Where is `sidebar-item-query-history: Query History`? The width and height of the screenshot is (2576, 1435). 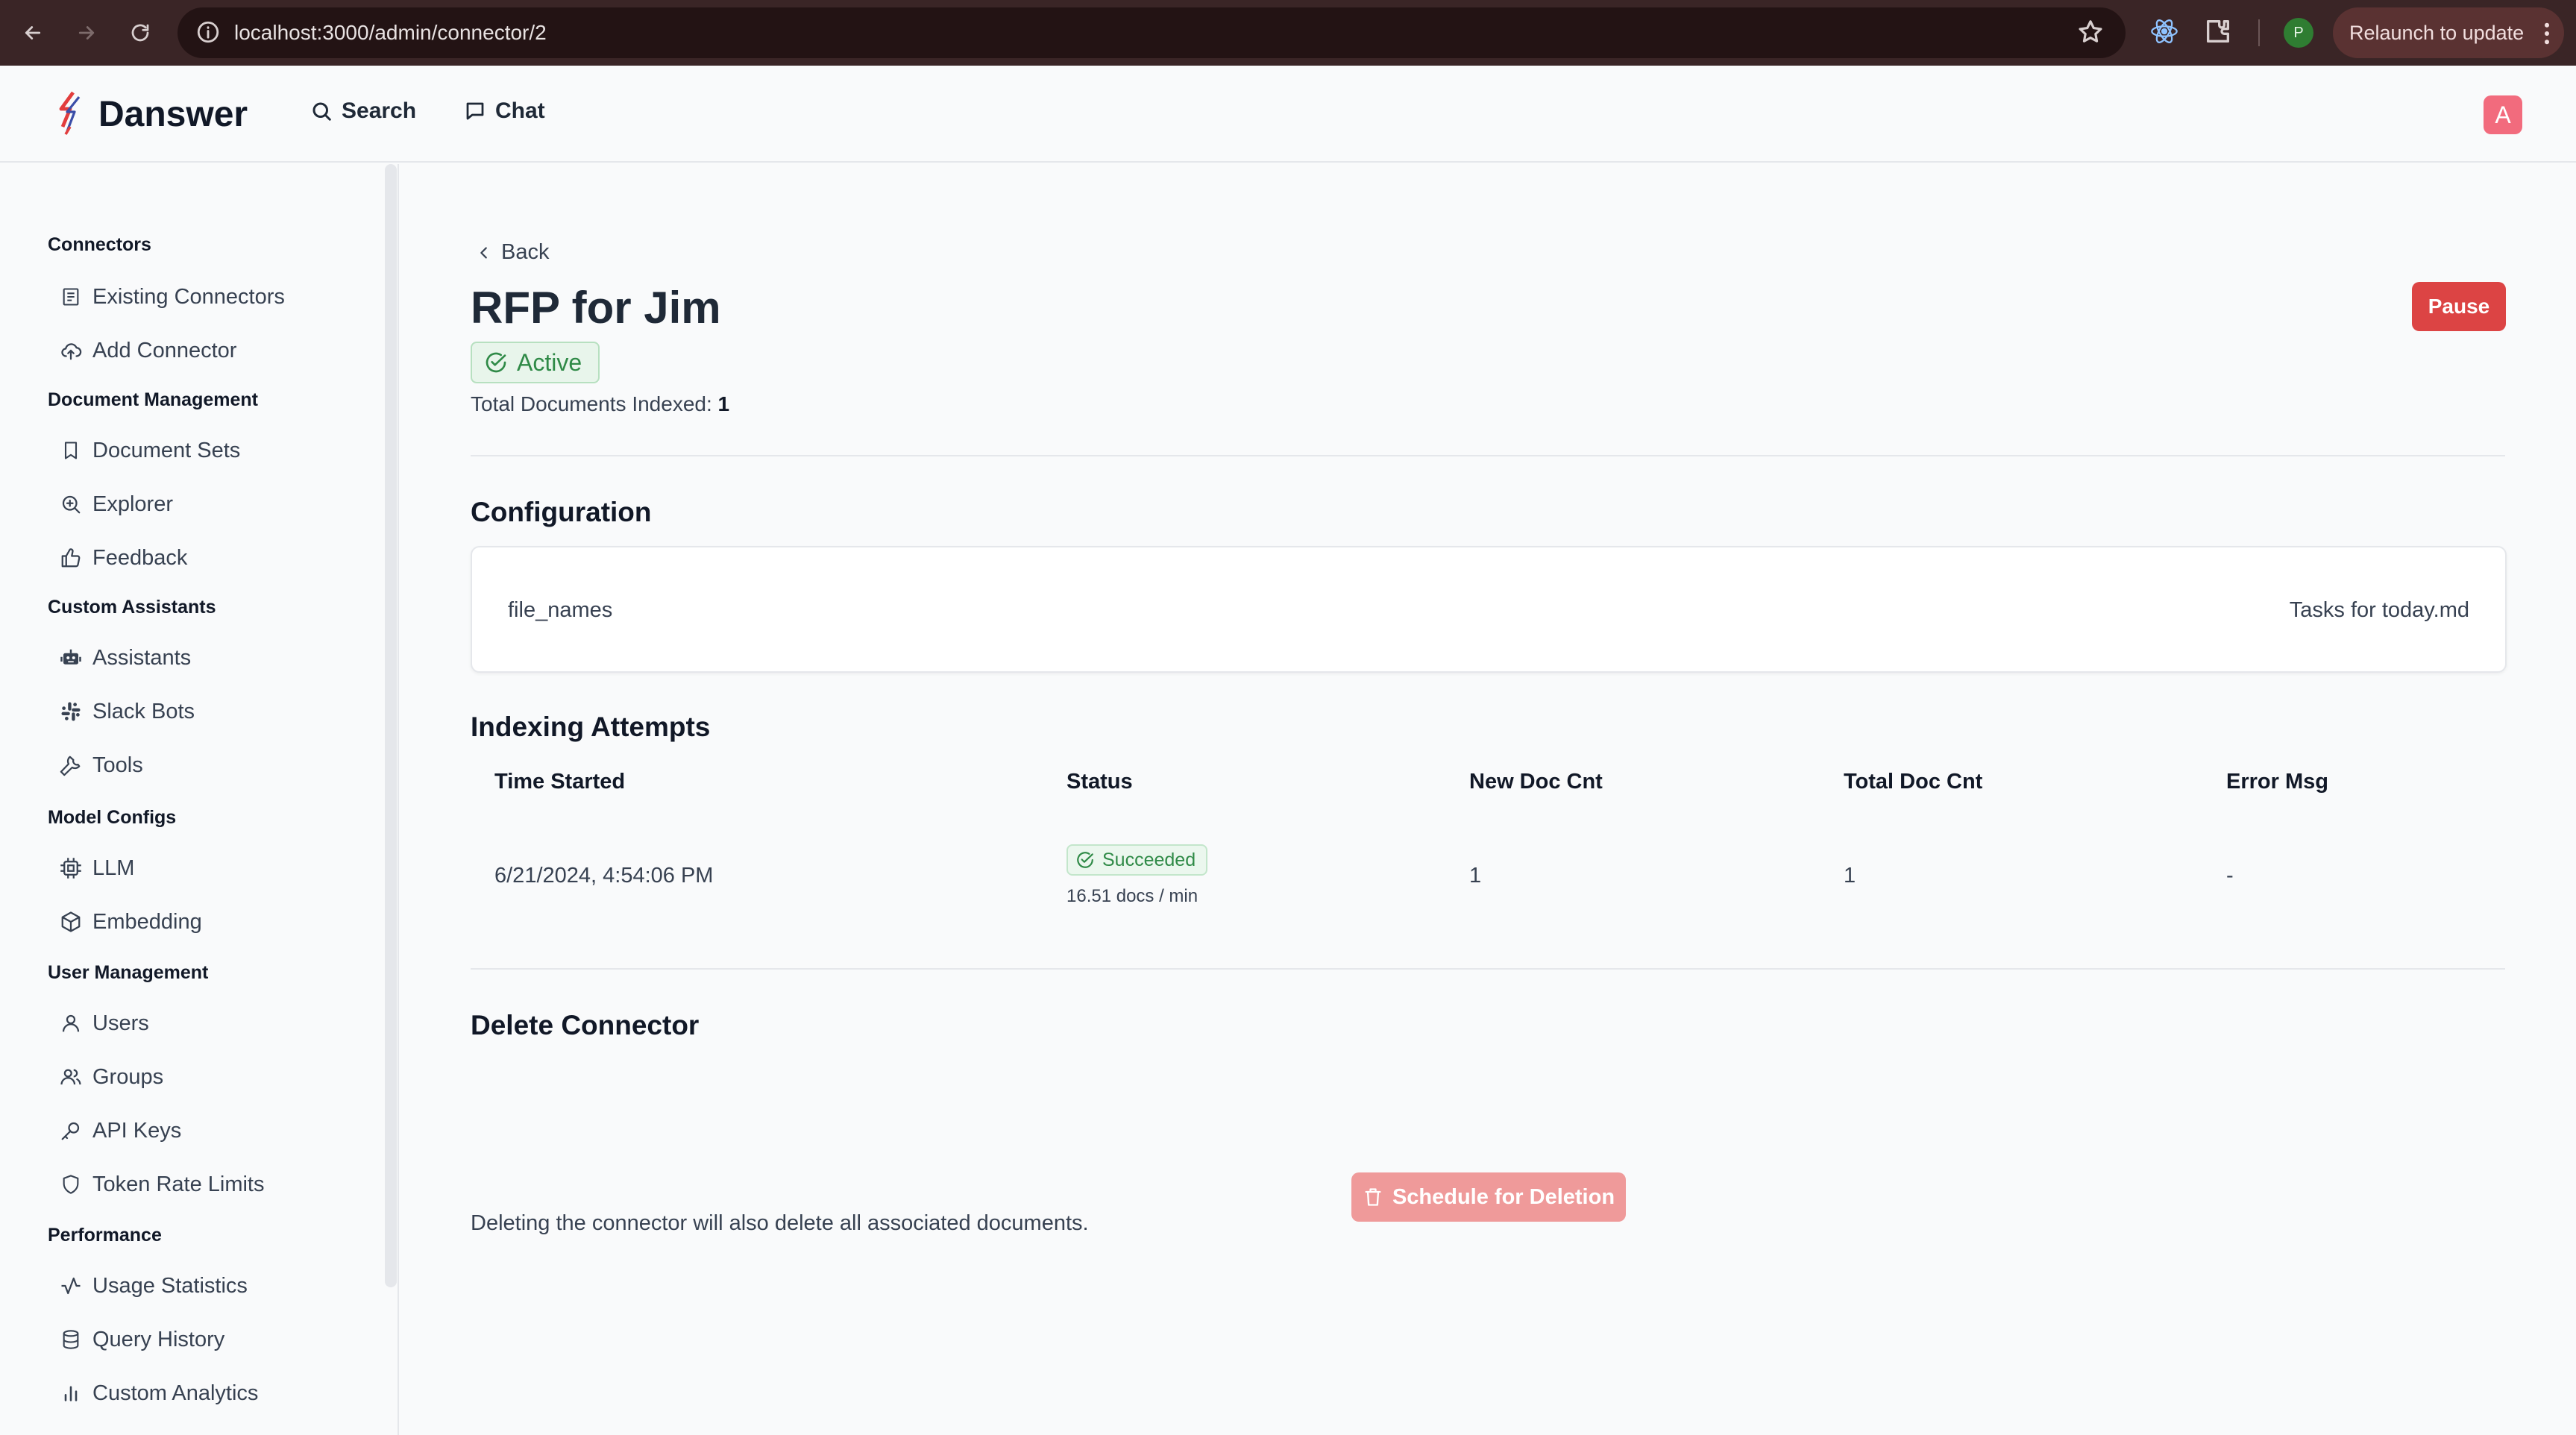 sidebar-item-query-history: Query History is located at coordinates (141, 1339).